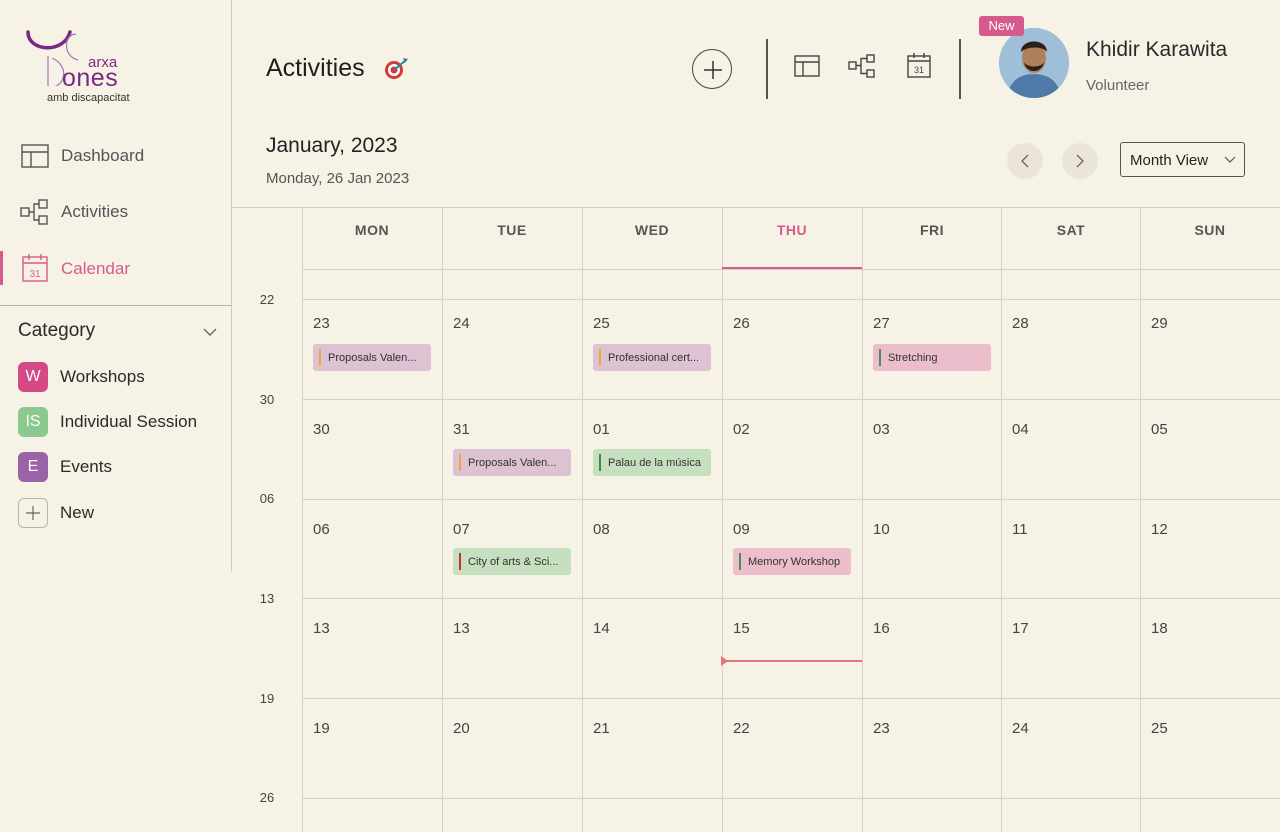  Describe the element at coordinates (372, 548) in the screenshot. I see `day-cell: 06` at that location.